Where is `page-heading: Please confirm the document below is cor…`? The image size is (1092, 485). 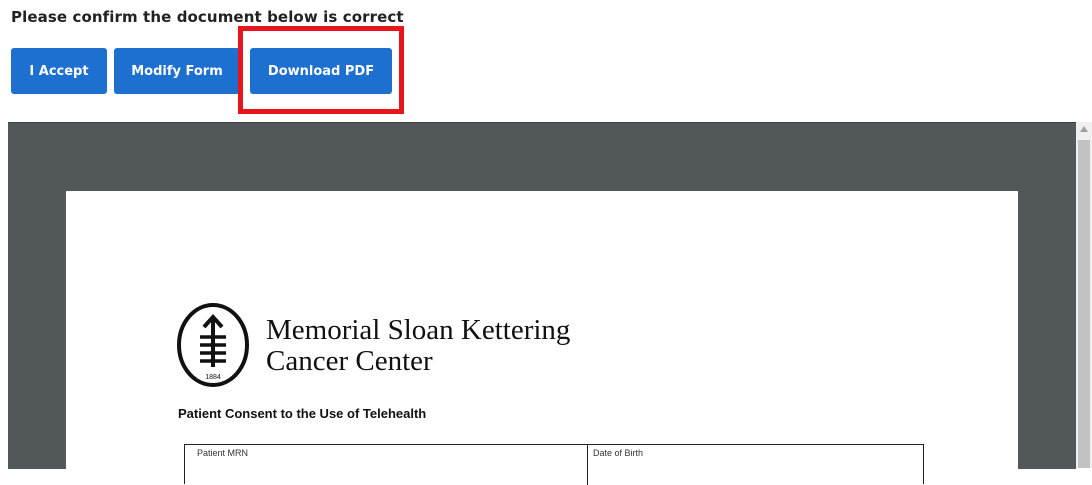
page-heading: Please confirm the document below is cor… is located at coordinates (207, 17).